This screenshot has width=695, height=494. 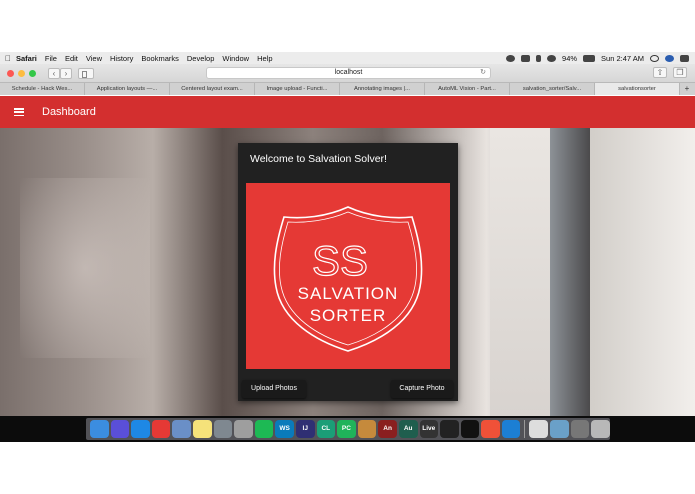 I want to click on menu-view: View, so click(x=94, y=58).